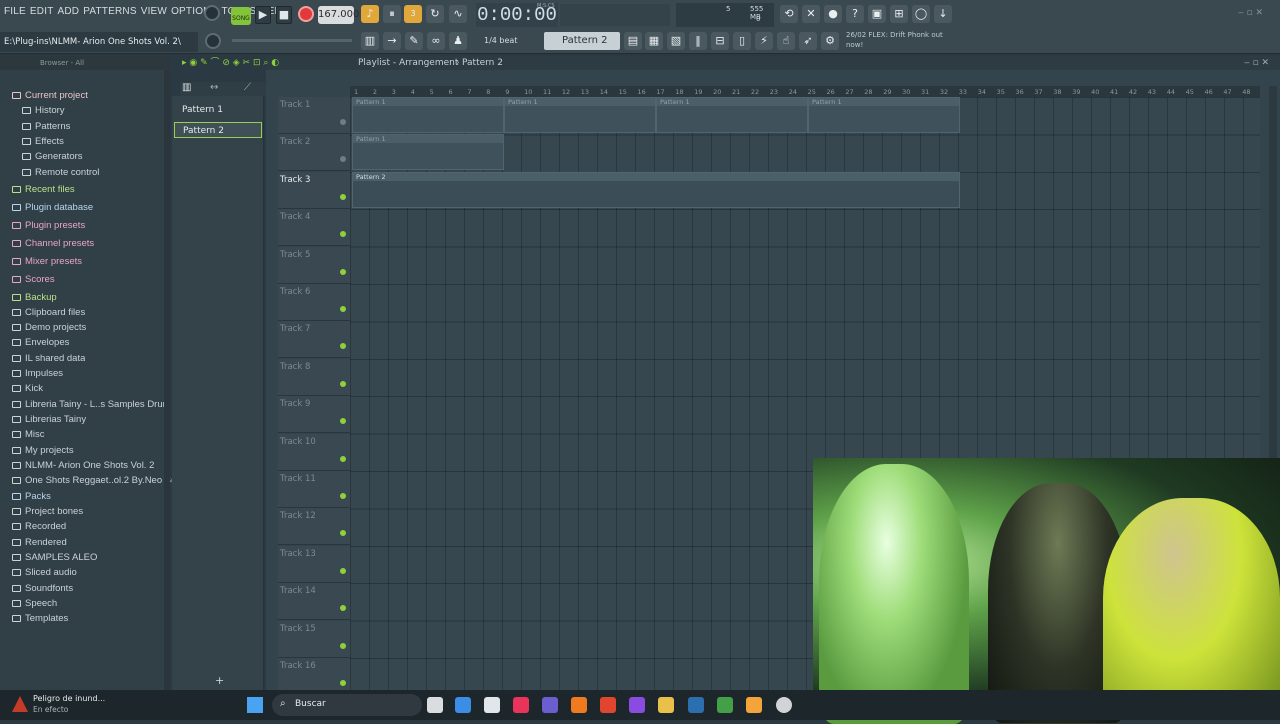 The height and width of the screenshot is (724, 1280). Describe the element at coordinates (154, 11) in the screenshot. I see `menu-view: VIEW` at that location.